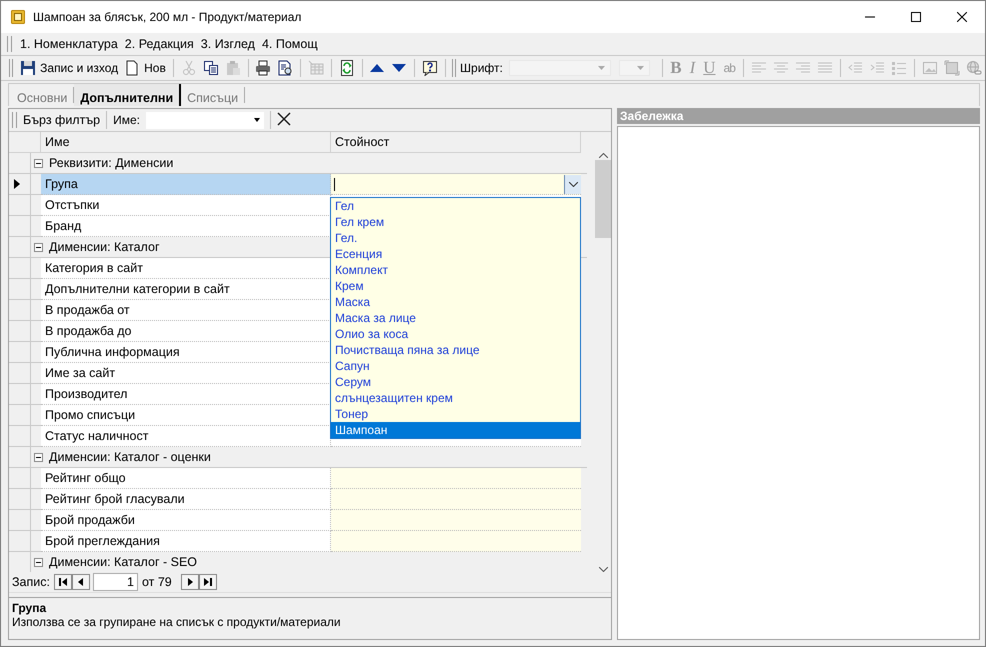  I want to click on dropdown-option: Гел крем, so click(455, 222).